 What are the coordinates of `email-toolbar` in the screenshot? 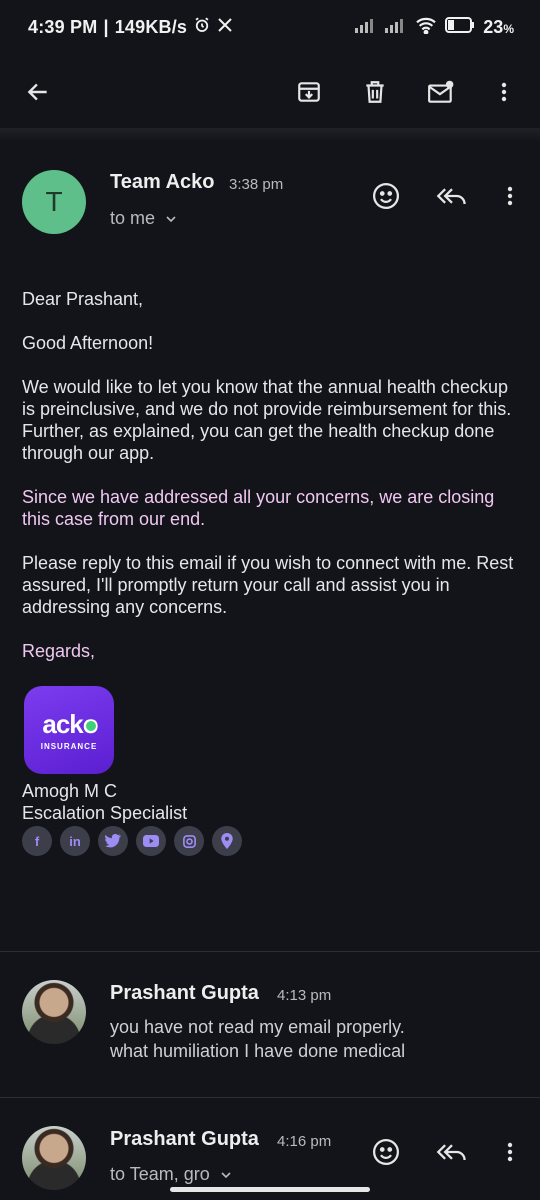 It's located at (270, 92).